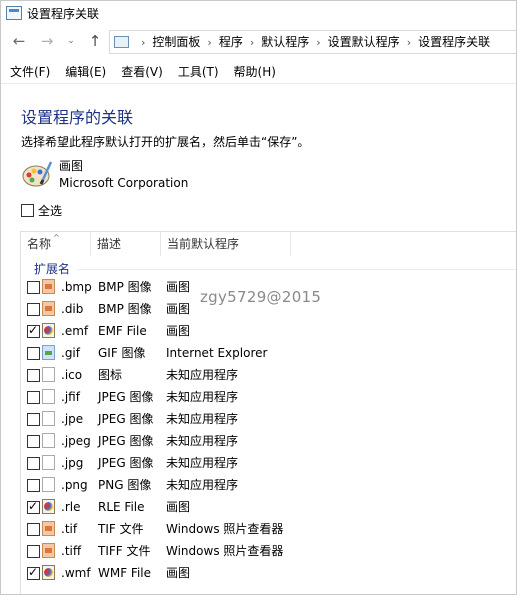 Image resolution: width=517 pixels, height=595 pixels. Describe the element at coordinates (178, 287) in the screenshot. I see `current-program: 画图` at that location.